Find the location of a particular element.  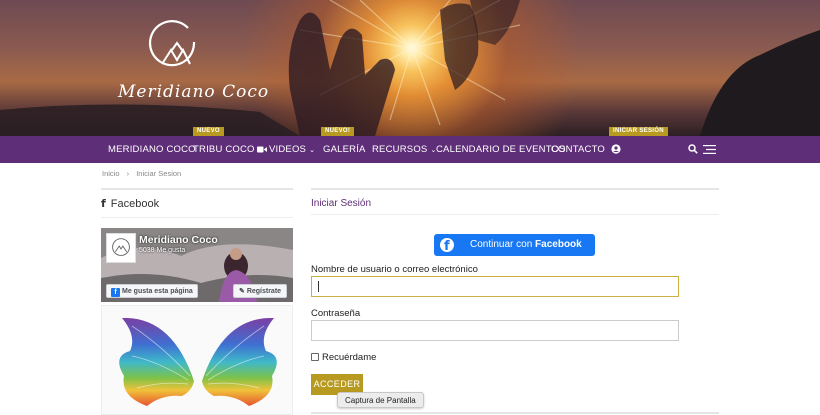

username-label: Nombre de usuario o correo electrónico is located at coordinates (394, 269).